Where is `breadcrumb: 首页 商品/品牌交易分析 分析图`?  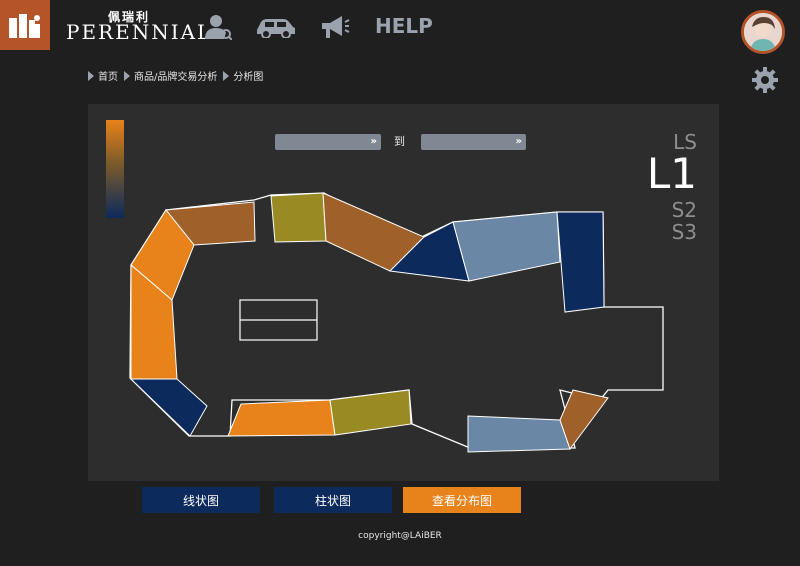 breadcrumb: 首页 商品/品牌交易分析 分析图 is located at coordinates (178, 75).